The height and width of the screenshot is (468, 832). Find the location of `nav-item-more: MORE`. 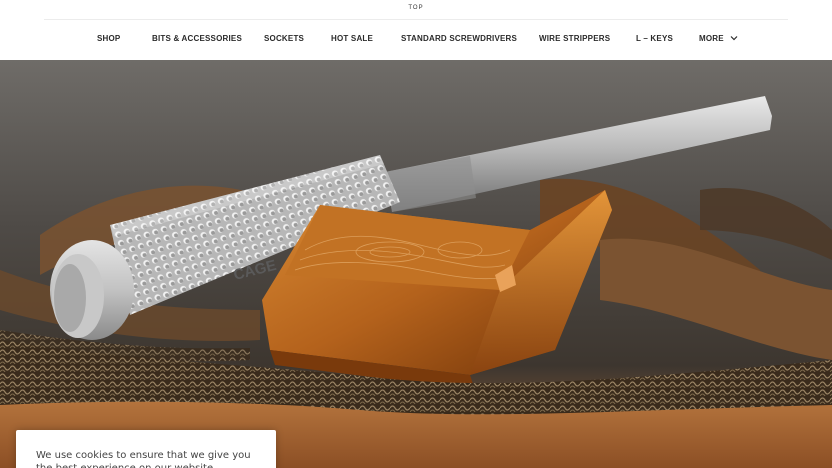

nav-item-more: MORE is located at coordinates (718, 38).